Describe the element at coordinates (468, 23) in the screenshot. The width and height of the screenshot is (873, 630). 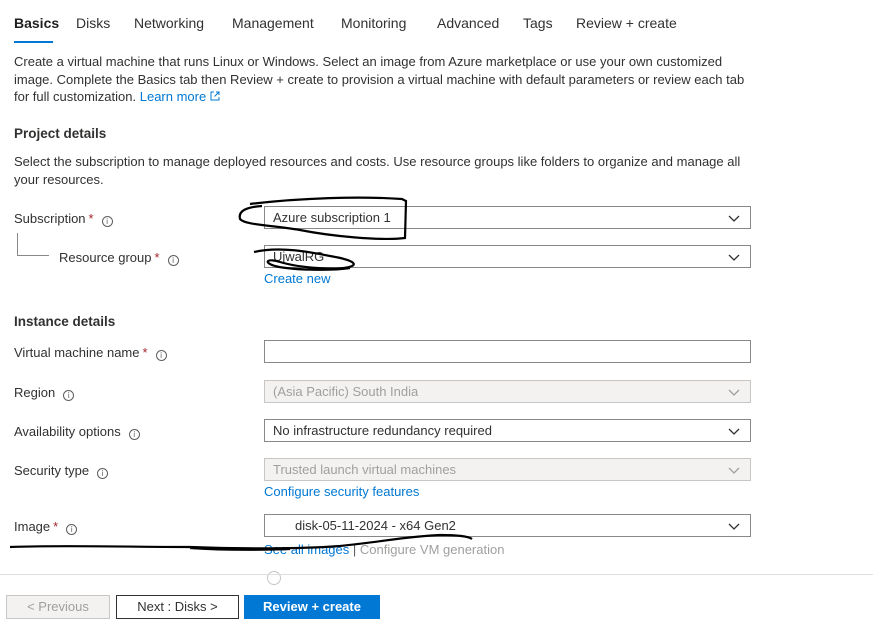
I see `tab-advanced: Advanced` at that location.